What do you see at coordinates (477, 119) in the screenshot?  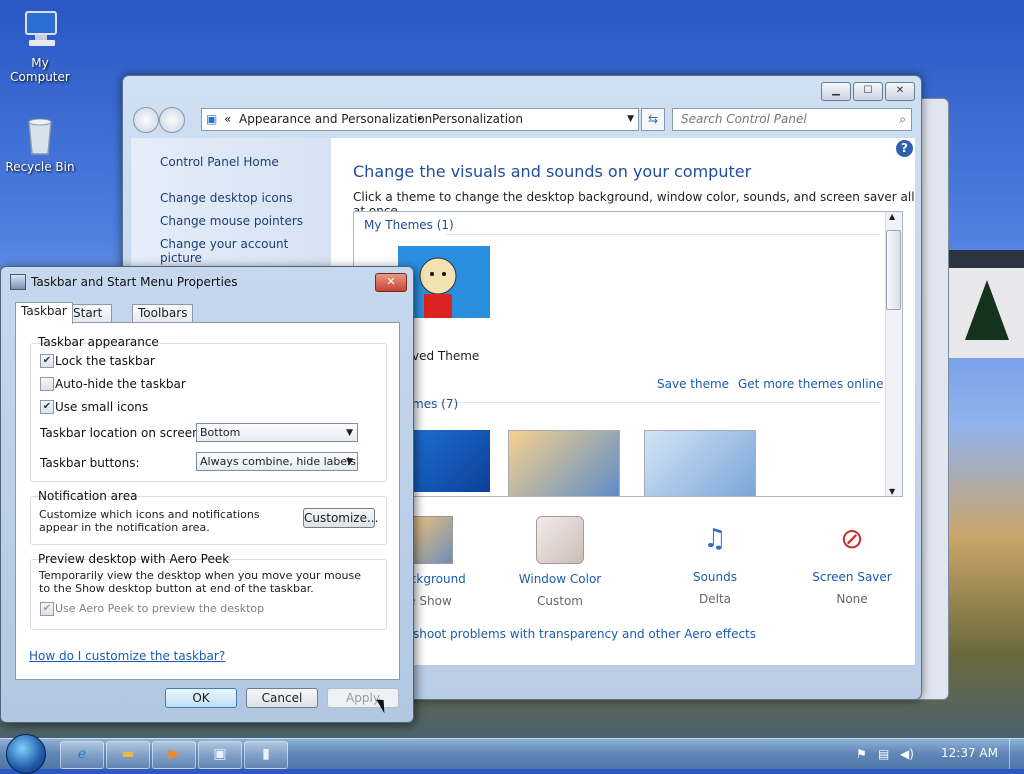 I see `breadcrumb-personalization: Personalization` at bounding box center [477, 119].